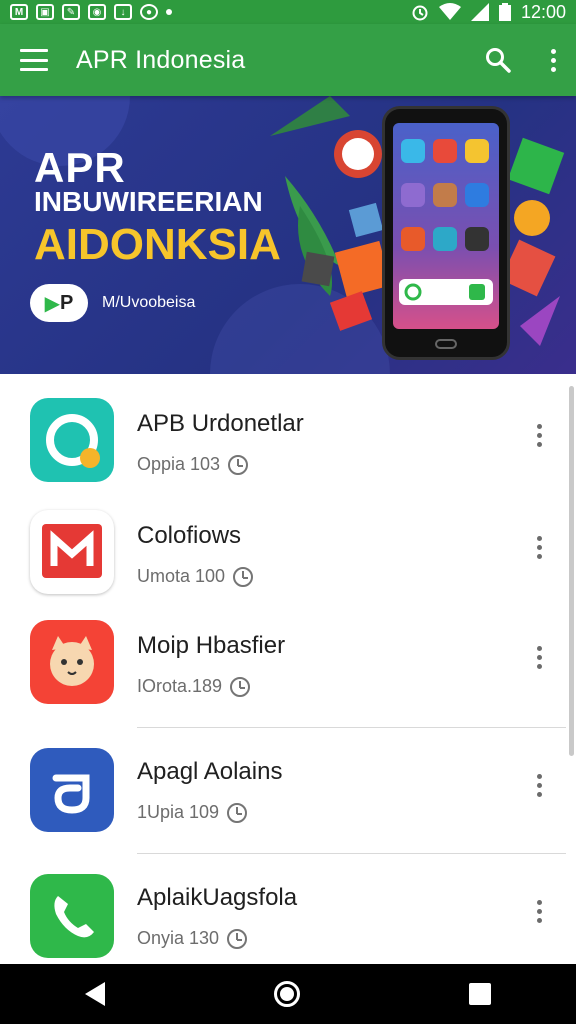  What do you see at coordinates (498, 60) in the screenshot?
I see `search-icon` at bounding box center [498, 60].